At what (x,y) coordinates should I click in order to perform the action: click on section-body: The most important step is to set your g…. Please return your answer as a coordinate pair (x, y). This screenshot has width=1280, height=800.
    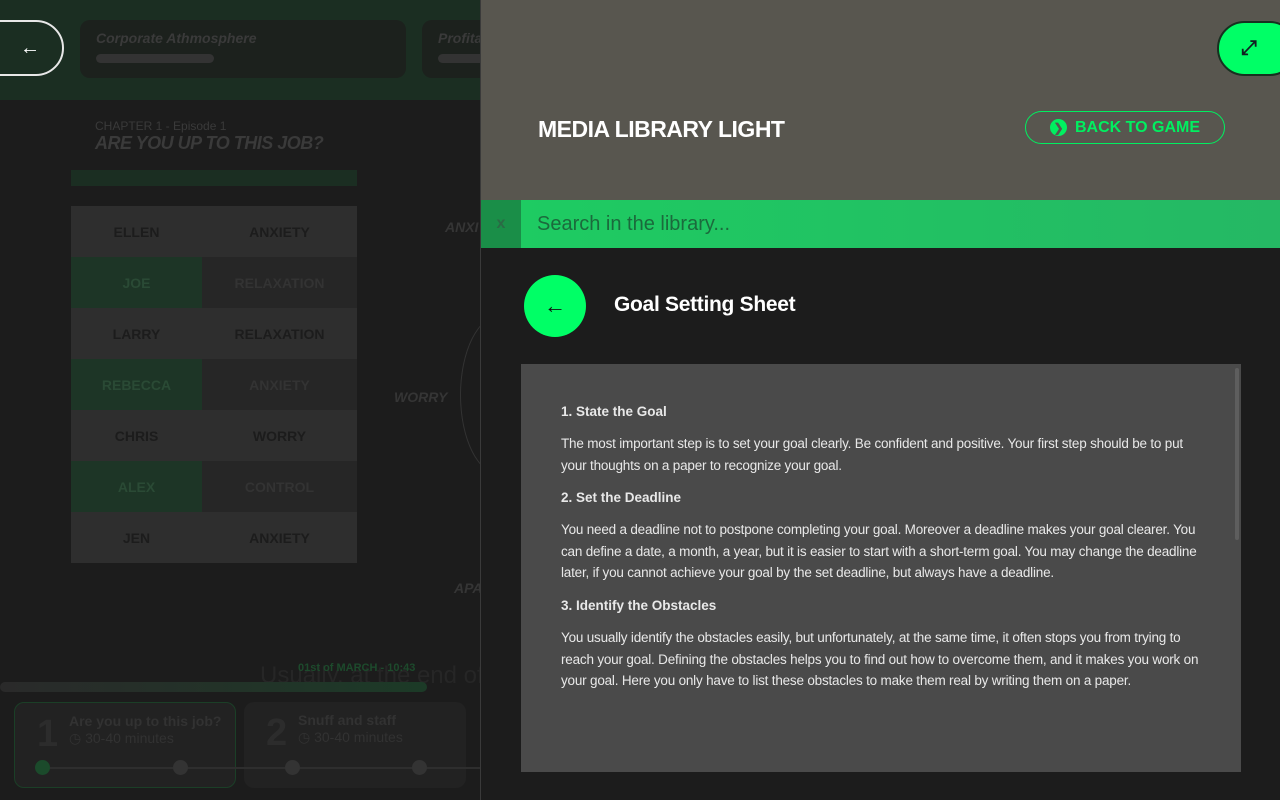
    Looking at the image, I should click on (872, 454).